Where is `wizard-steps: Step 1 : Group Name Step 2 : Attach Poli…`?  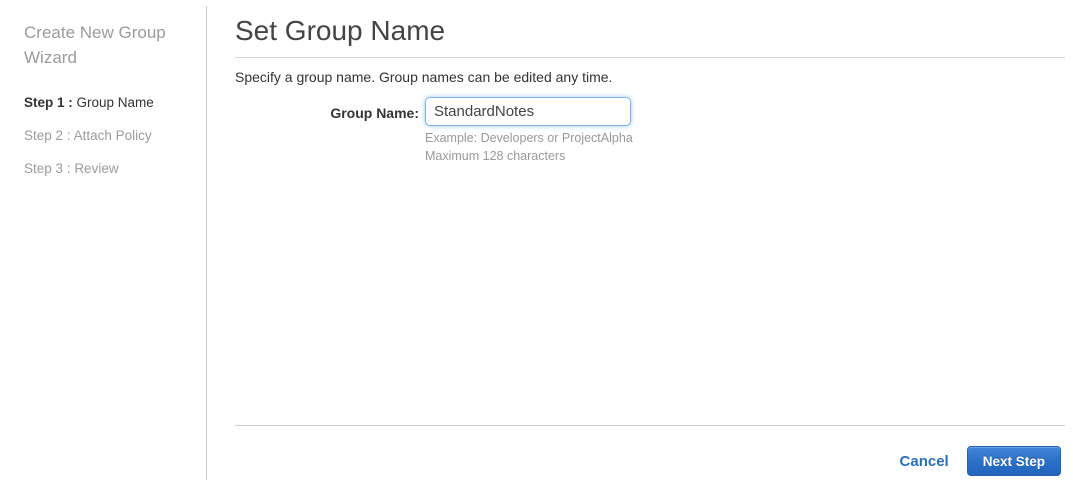
wizard-steps: Step 1 : Group Name Step 2 : Attach Poli… is located at coordinates (108, 136).